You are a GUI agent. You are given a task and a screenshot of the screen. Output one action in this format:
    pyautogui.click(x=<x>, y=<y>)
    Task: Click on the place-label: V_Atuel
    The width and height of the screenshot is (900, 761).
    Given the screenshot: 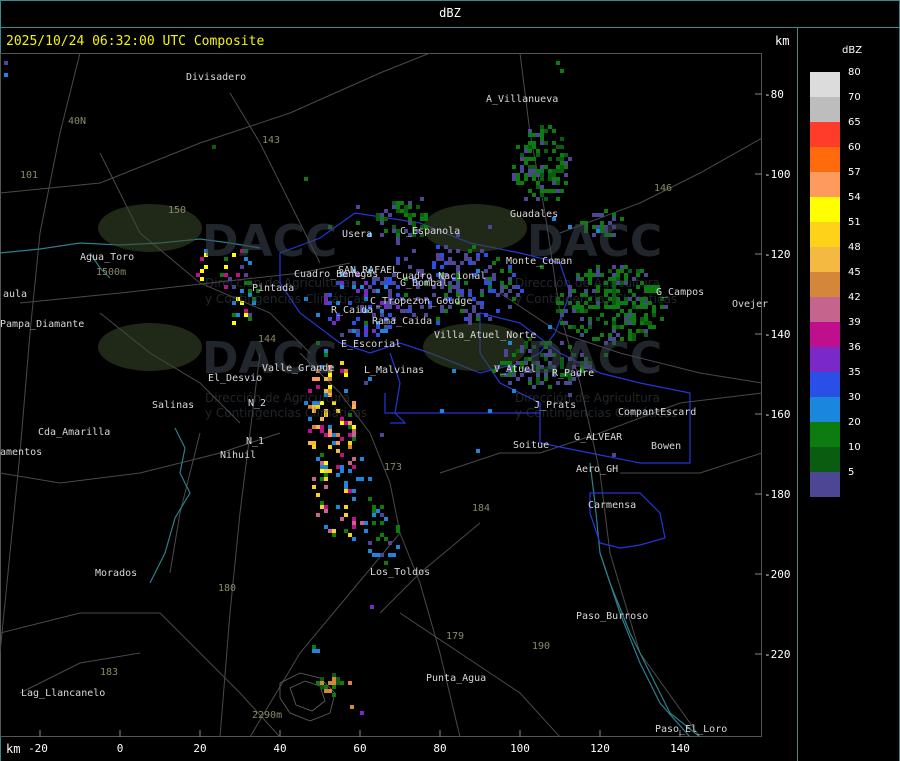 What is the action you would take?
    pyautogui.click(x=515, y=369)
    